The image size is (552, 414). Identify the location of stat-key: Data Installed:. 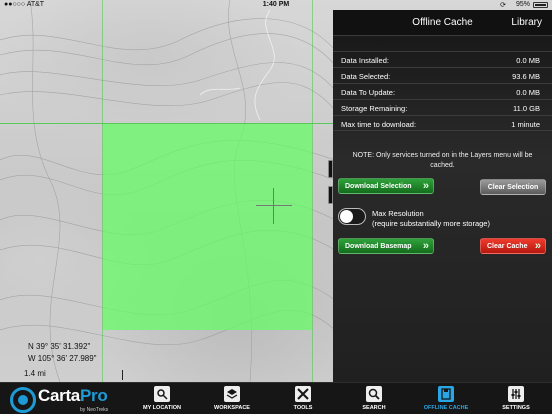
(365, 60).